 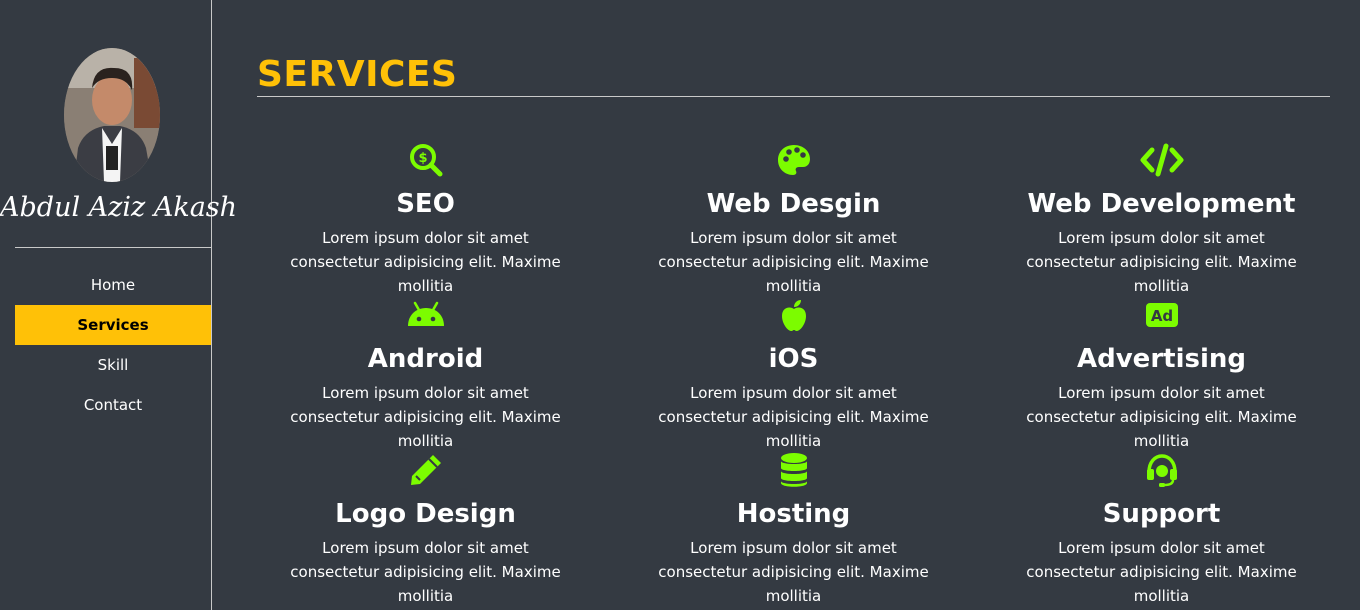 What do you see at coordinates (113, 285) in the screenshot?
I see `nav-item-home: Home` at bounding box center [113, 285].